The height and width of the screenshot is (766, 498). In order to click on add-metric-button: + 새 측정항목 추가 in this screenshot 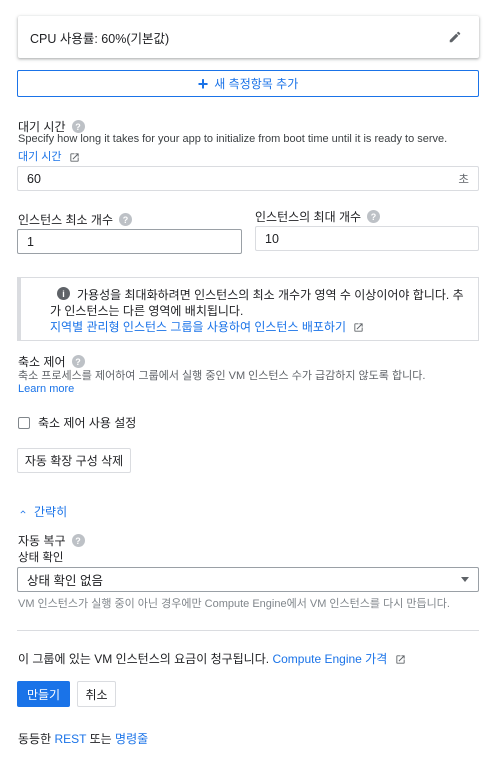, I will do `click(248, 83)`.